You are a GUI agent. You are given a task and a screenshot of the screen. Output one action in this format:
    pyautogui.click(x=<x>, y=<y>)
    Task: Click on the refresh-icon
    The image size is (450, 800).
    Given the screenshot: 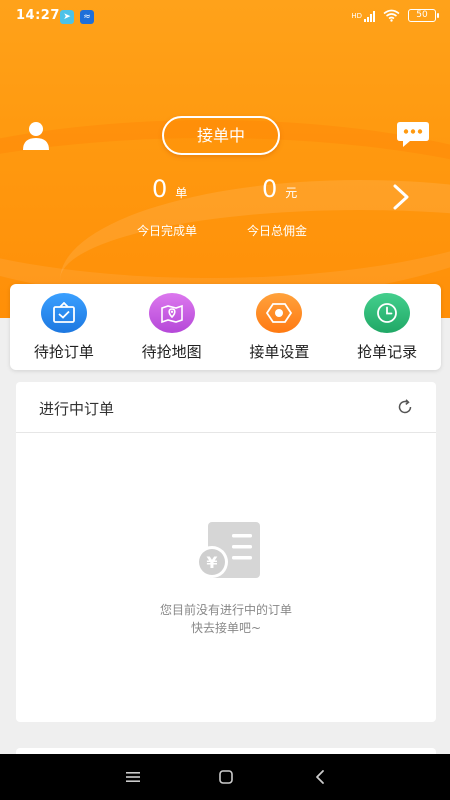 What is the action you would take?
    pyautogui.click(x=405, y=407)
    